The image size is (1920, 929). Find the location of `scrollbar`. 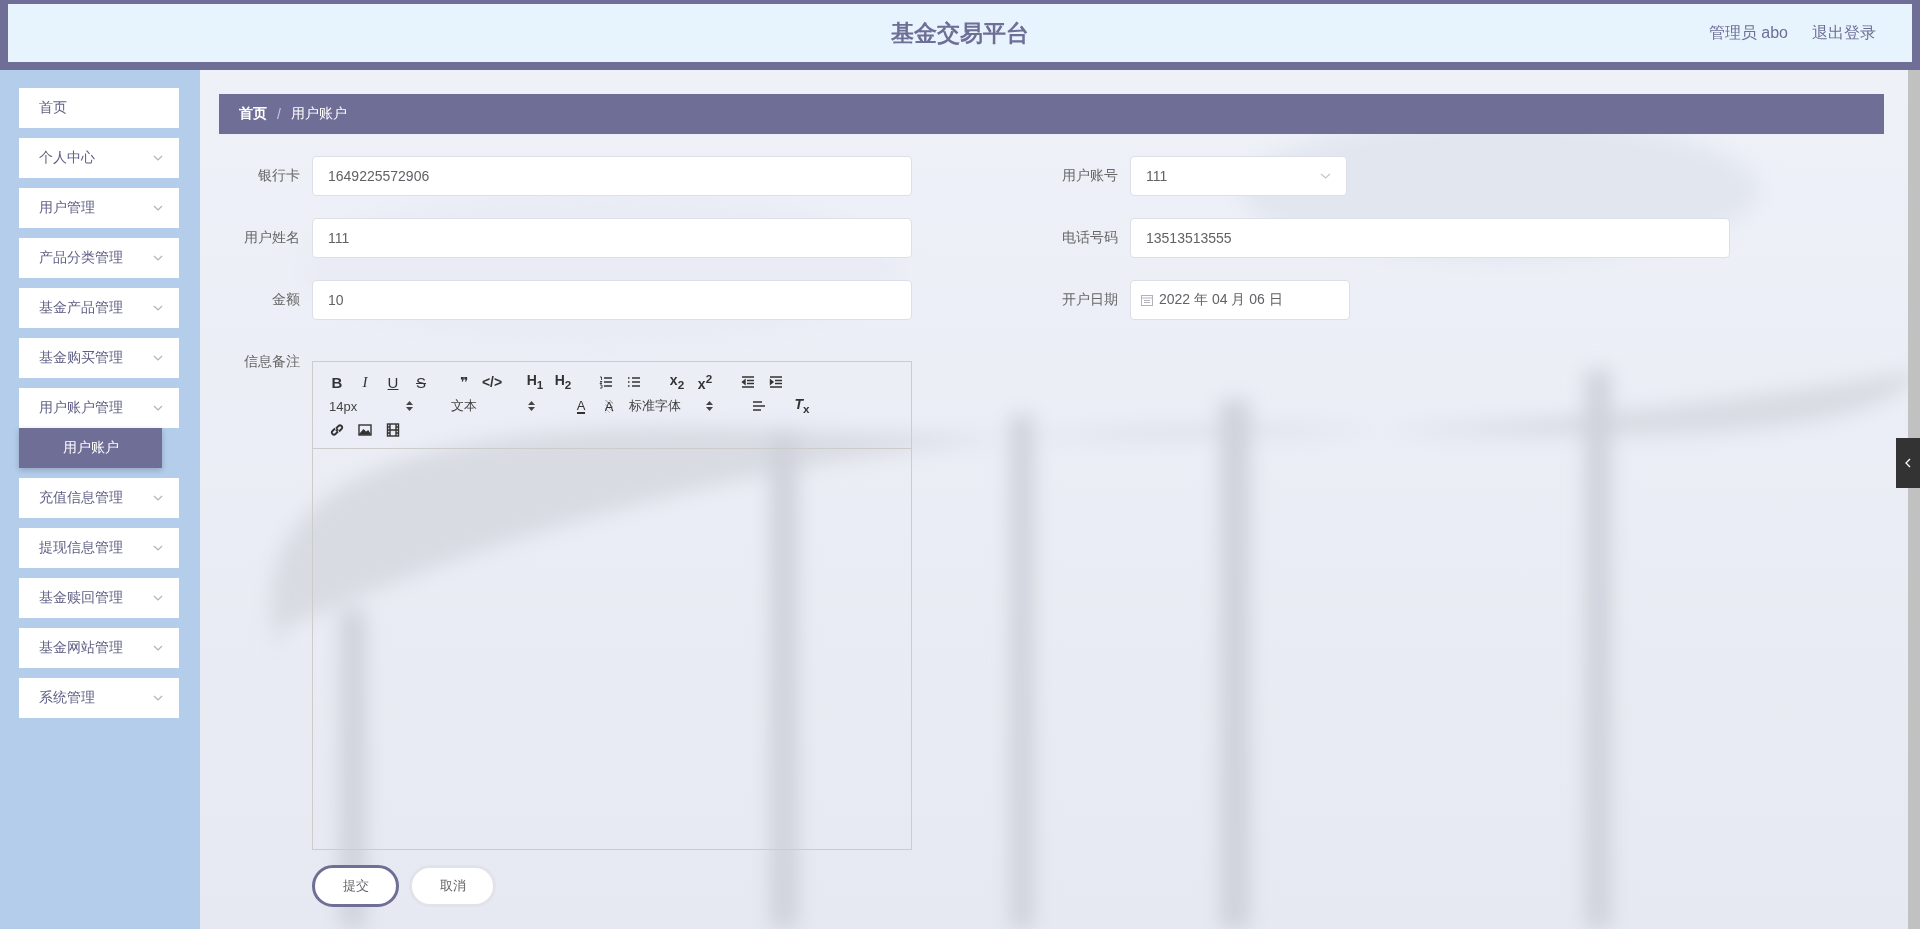

scrollbar is located at coordinates (1914, 499).